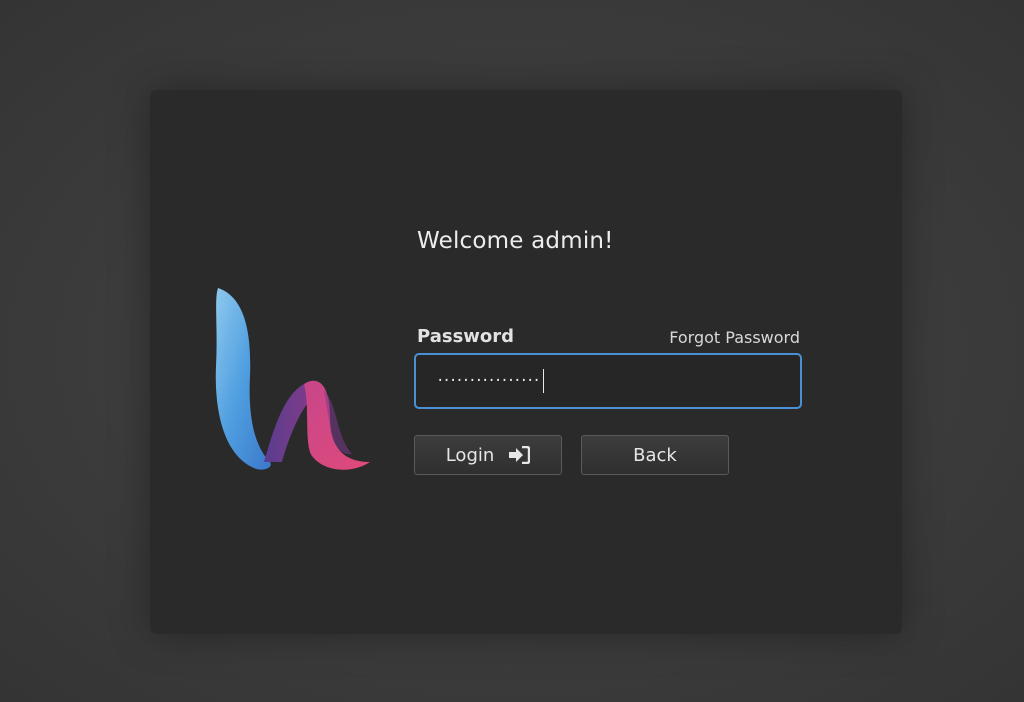  I want to click on back-button: Back, so click(655, 455).